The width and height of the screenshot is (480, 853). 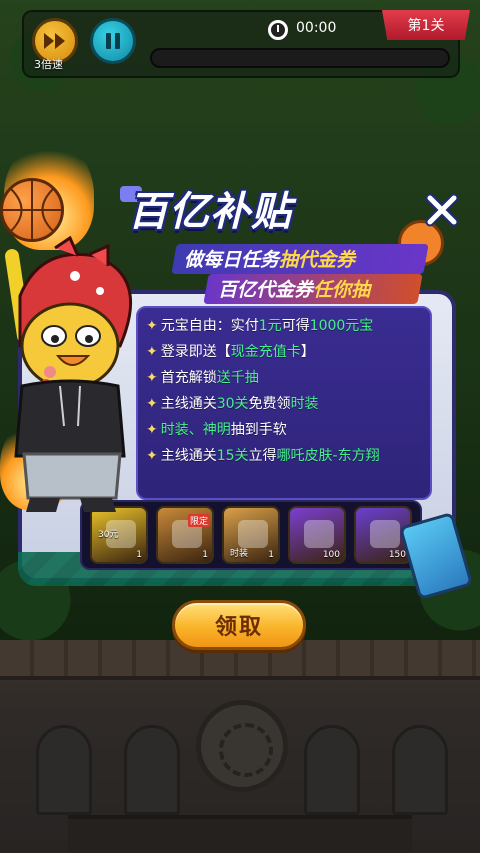 I want to click on pause-button, so click(x=113, y=41).